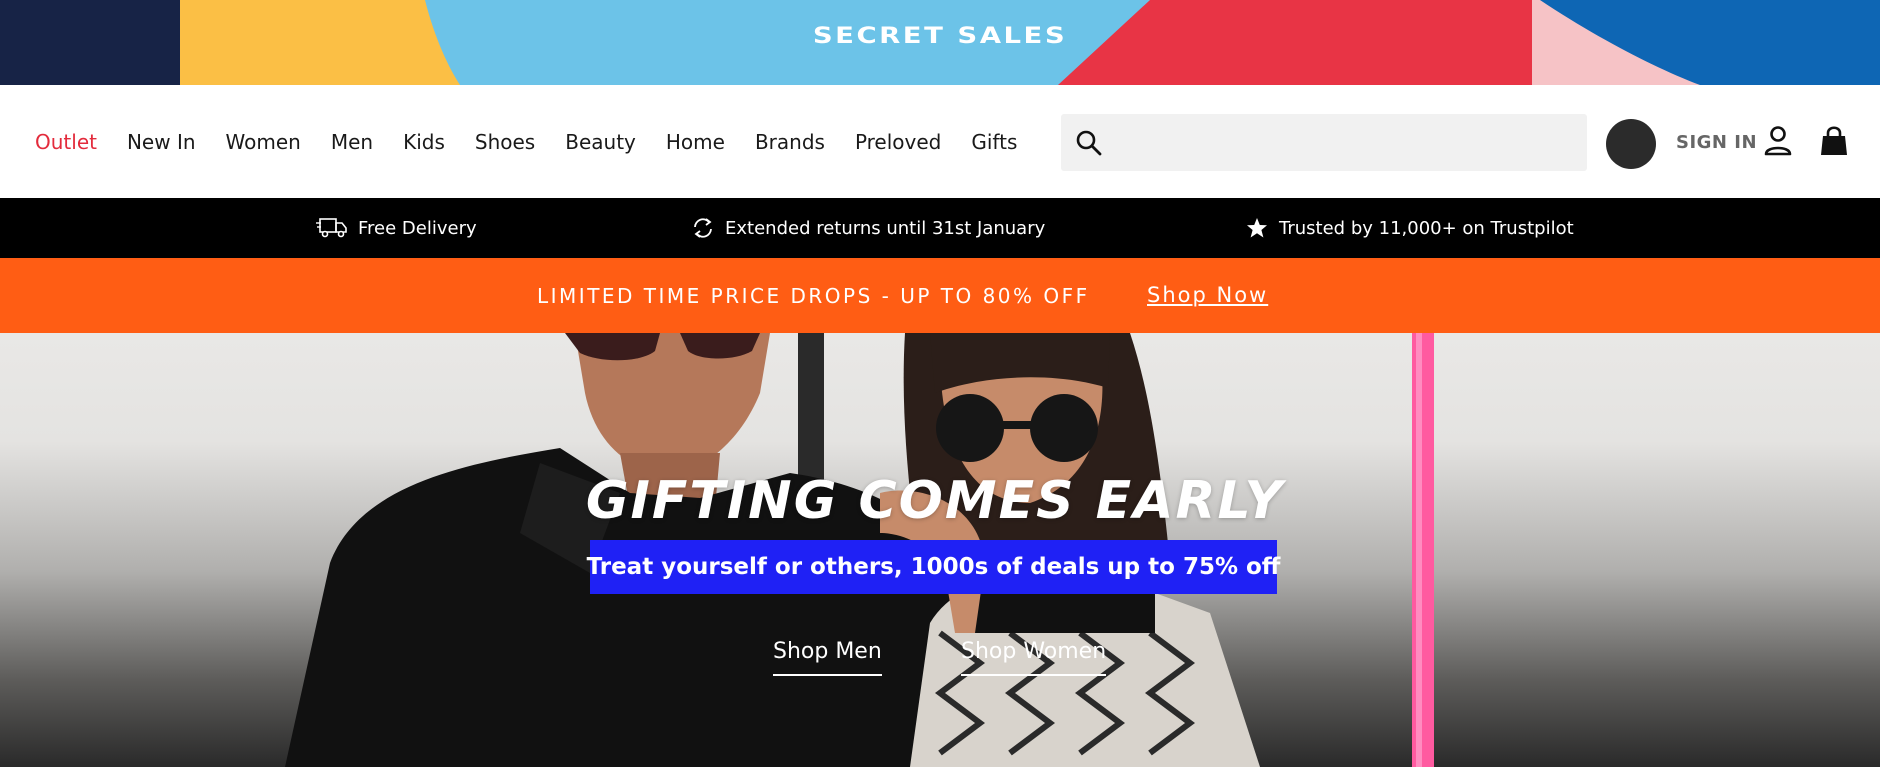 The width and height of the screenshot is (1880, 767). Describe the element at coordinates (66, 142) in the screenshot. I see `nav-link-outlet: Outlet` at that location.